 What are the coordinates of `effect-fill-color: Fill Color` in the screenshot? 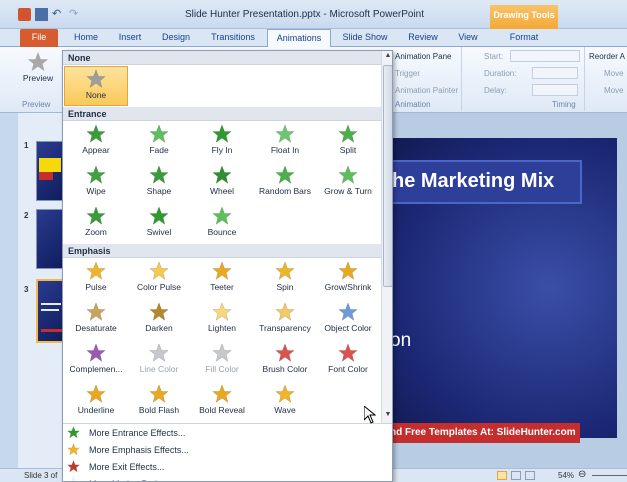 It's located at (222, 361).